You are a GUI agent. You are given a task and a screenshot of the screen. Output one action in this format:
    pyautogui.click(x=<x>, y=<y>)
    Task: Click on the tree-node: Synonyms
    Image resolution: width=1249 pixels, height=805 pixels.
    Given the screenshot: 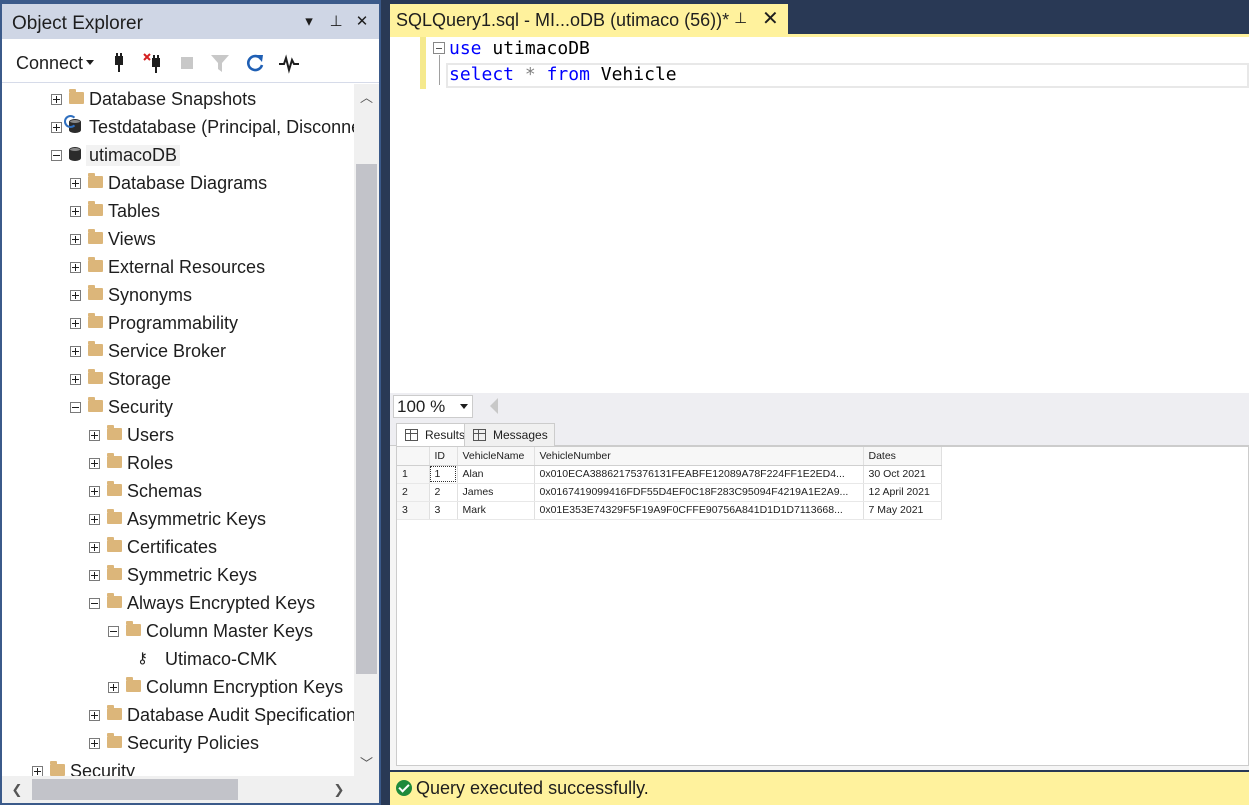 What is the action you would take?
    pyautogui.click(x=178, y=296)
    